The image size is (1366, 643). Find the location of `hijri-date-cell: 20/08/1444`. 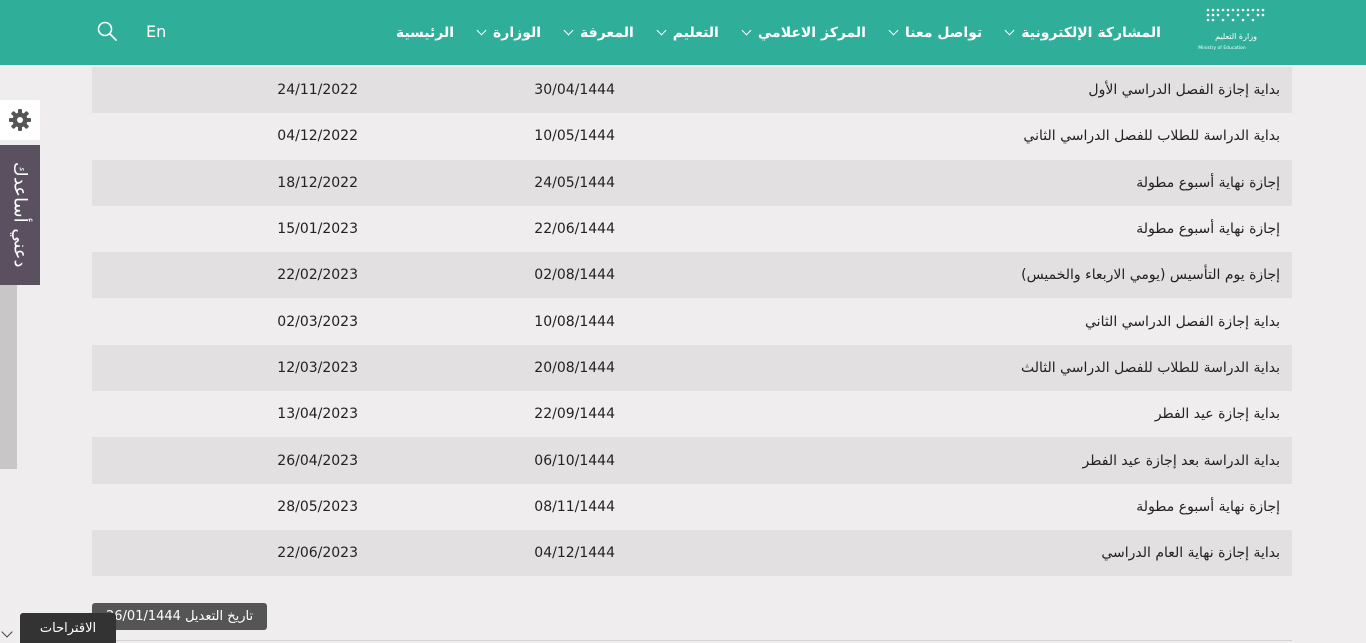

hijri-date-cell: 20/08/1444 is located at coordinates (574, 367).